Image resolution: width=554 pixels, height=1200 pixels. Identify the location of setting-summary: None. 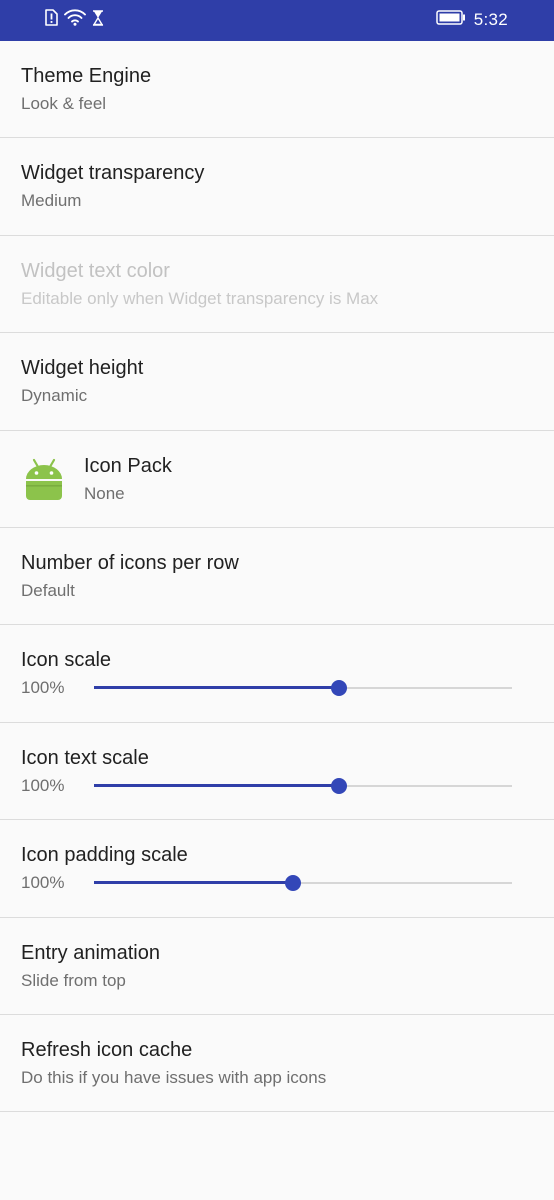
(104, 493).